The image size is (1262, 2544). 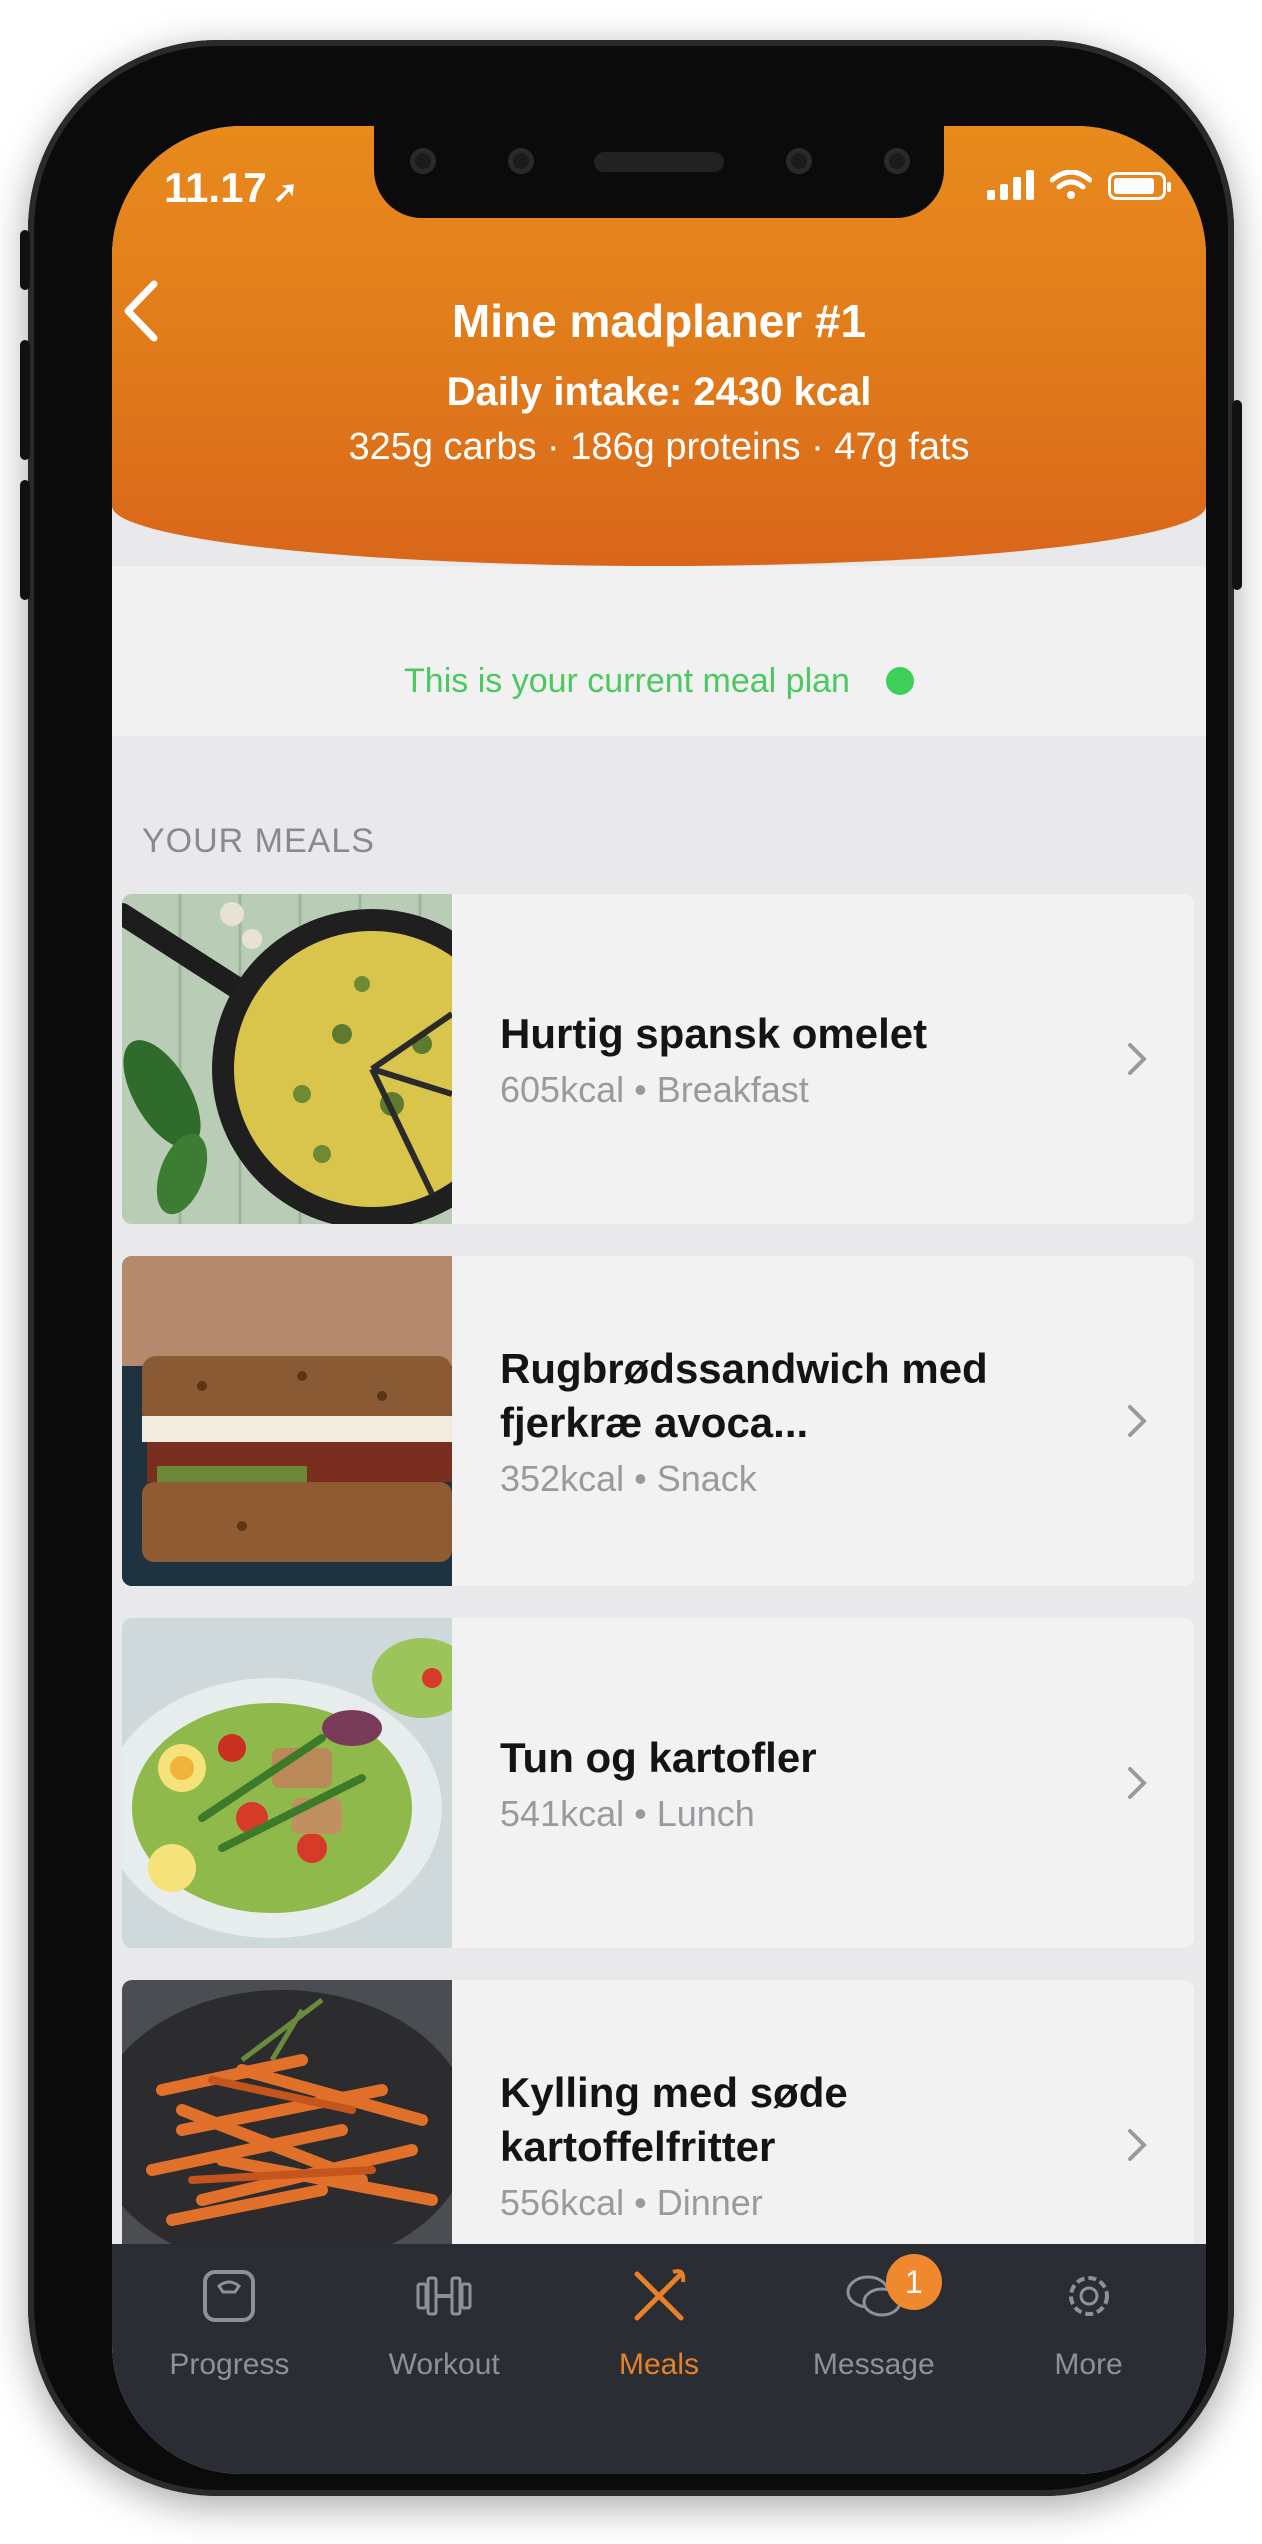 What do you see at coordinates (659, 651) in the screenshot?
I see `current-plan-banner: This is your current meal plan` at bounding box center [659, 651].